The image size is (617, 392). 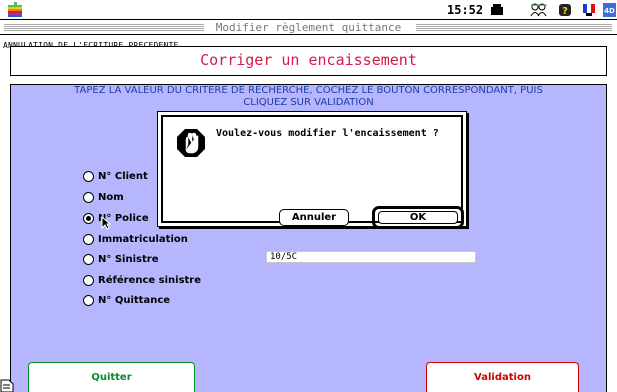 I want to click on radio-policy-number: N° Police, so click(x=116, y=218).